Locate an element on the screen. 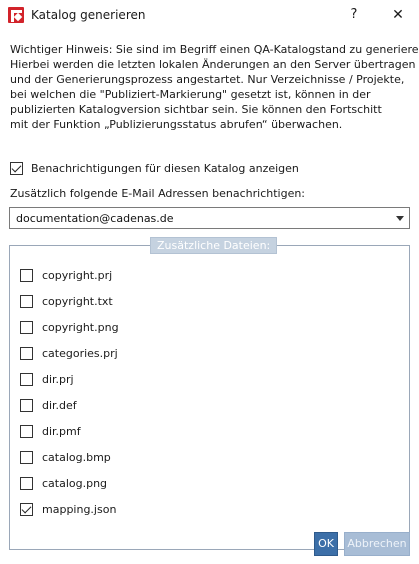  file-label: dir.prj is located at coordinates (58, 379).